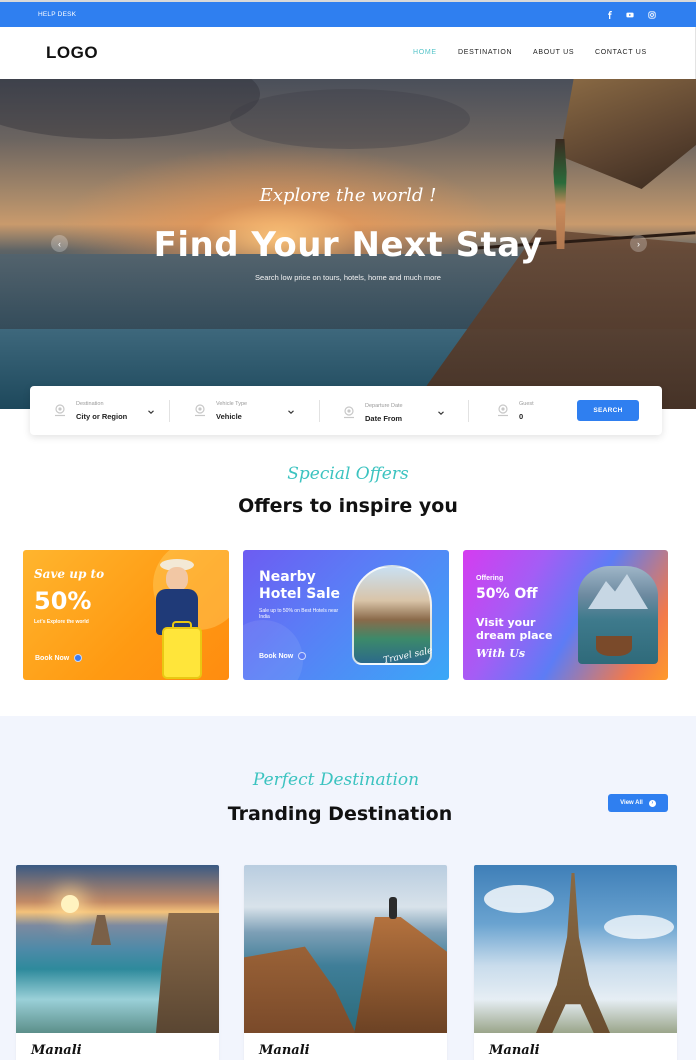  What do you see at coordinates (299, 614) in the screenshot?
I see `offer-card-2-line3: Sale up to 50% on Best Hotels near India` at bounding box center [299, 614].